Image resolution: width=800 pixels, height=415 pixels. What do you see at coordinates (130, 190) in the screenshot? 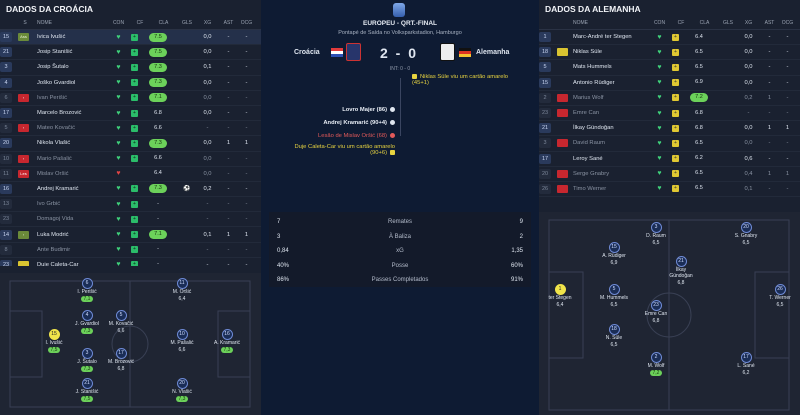
I see `player-row: 16 Andrej Kramarić ♥ +7.3 ⚽ 0,2 - -` at bounding box center [130, 190].